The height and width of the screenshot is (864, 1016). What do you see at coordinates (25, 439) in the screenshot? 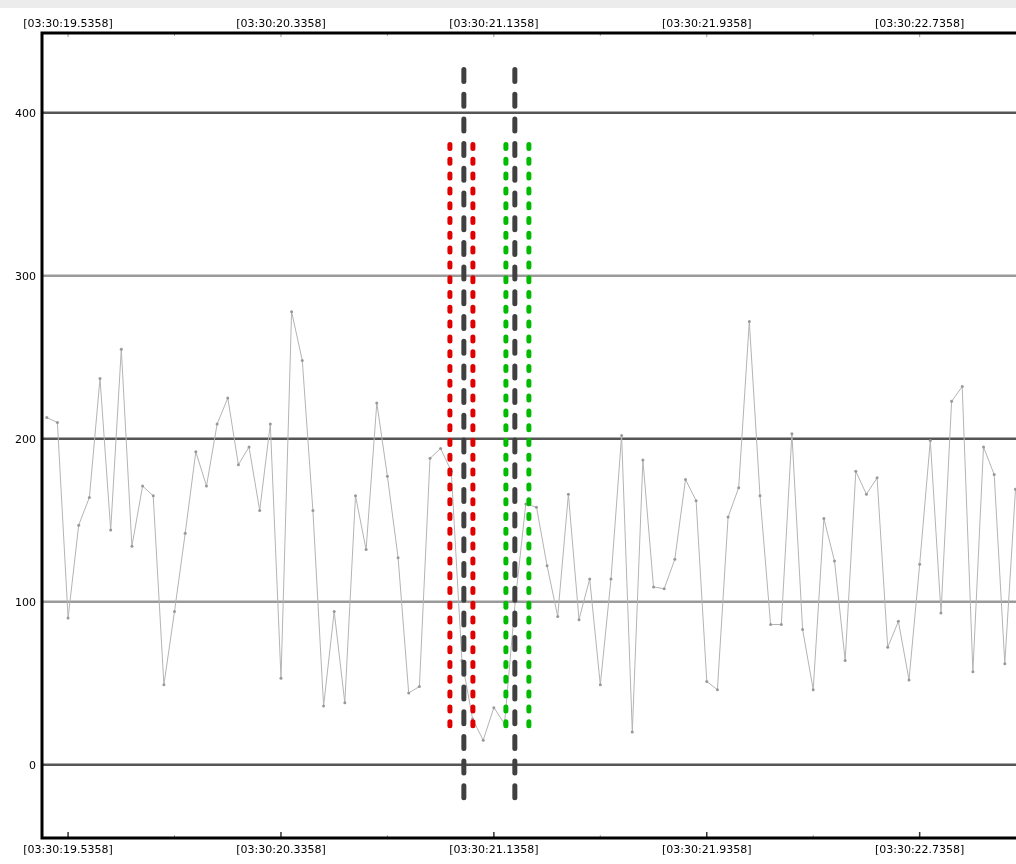
I see `axis-label: 200` at bounding box center [25, 439].